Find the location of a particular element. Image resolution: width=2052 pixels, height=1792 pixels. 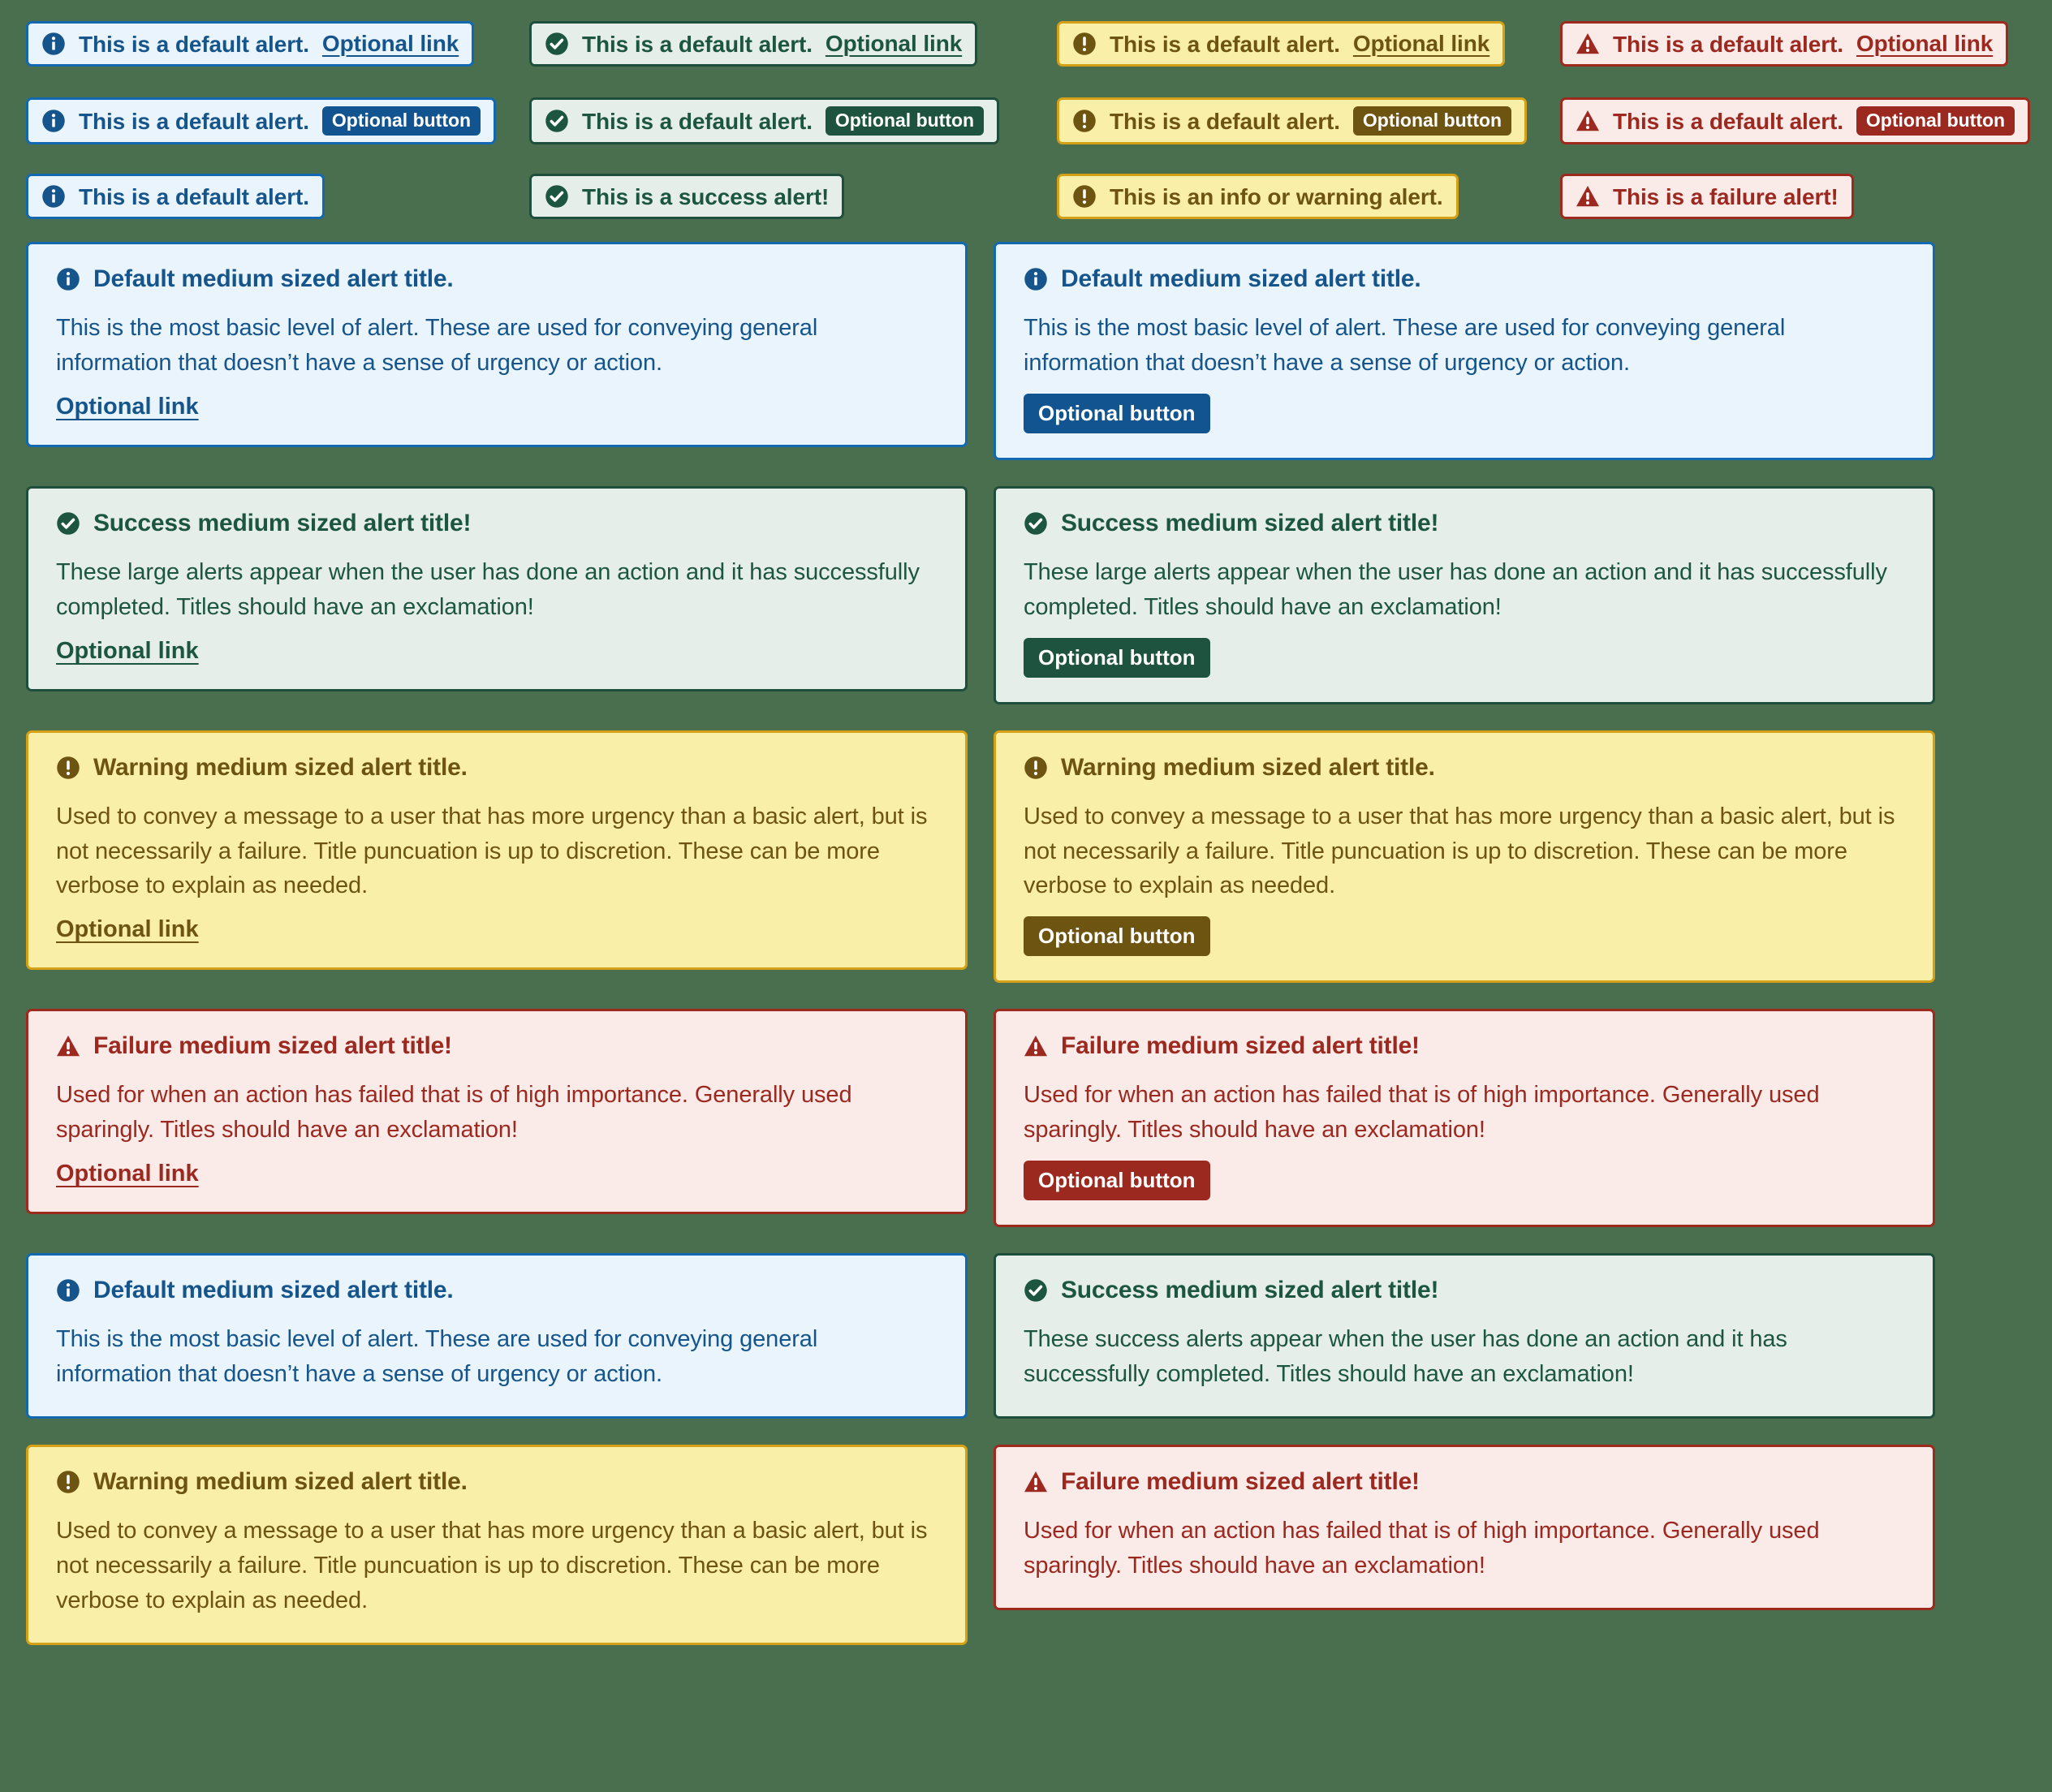

alert-message: This is a failure alert! is located at coordinates (1726, 196).